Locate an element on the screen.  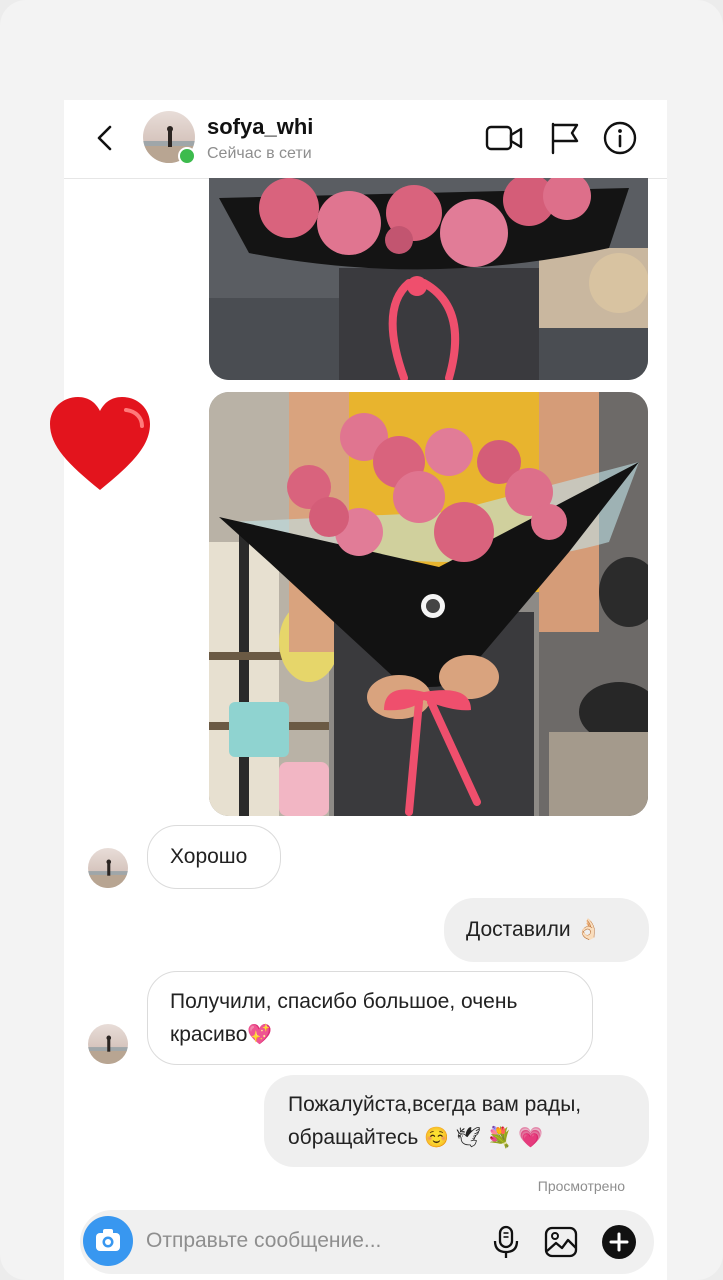
video-camera-icon is located at coordinates (504, 138).